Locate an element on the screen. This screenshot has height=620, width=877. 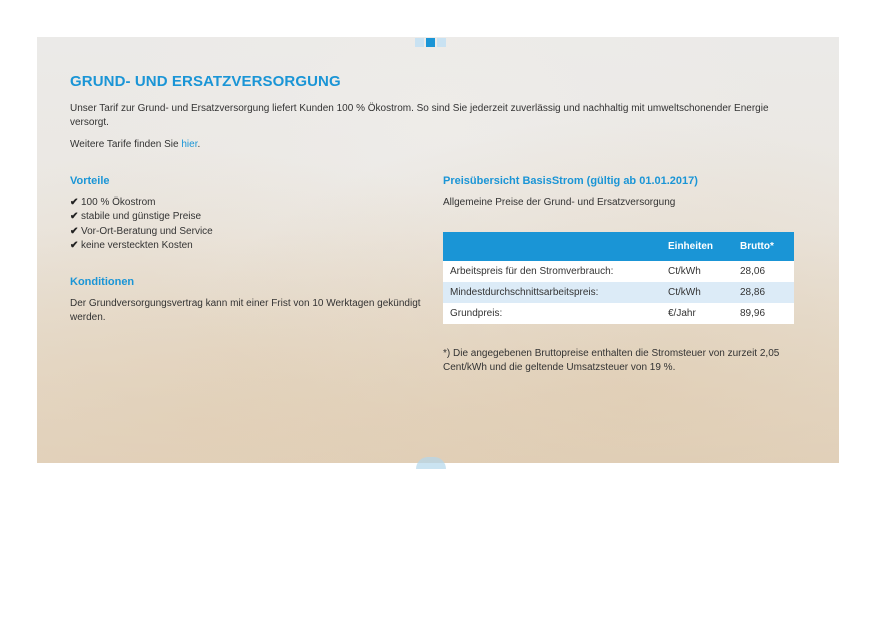
list-item-label: keine versteckten Kosten is located at coordinates (137, 245).